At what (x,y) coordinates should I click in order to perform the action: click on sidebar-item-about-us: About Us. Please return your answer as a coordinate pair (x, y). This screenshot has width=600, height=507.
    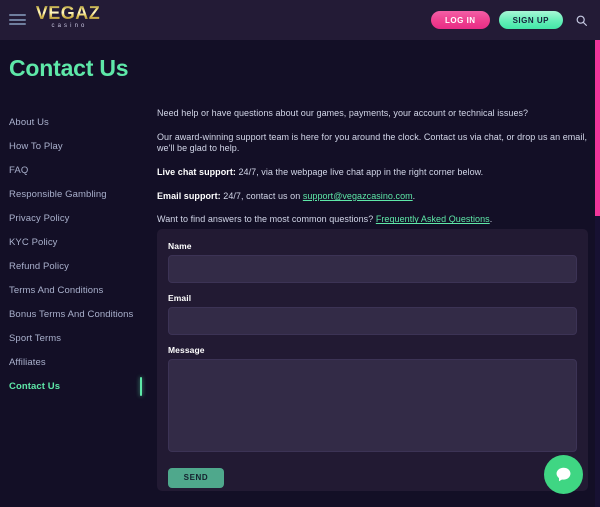
    Looking at the image, I should click on (71, 122).